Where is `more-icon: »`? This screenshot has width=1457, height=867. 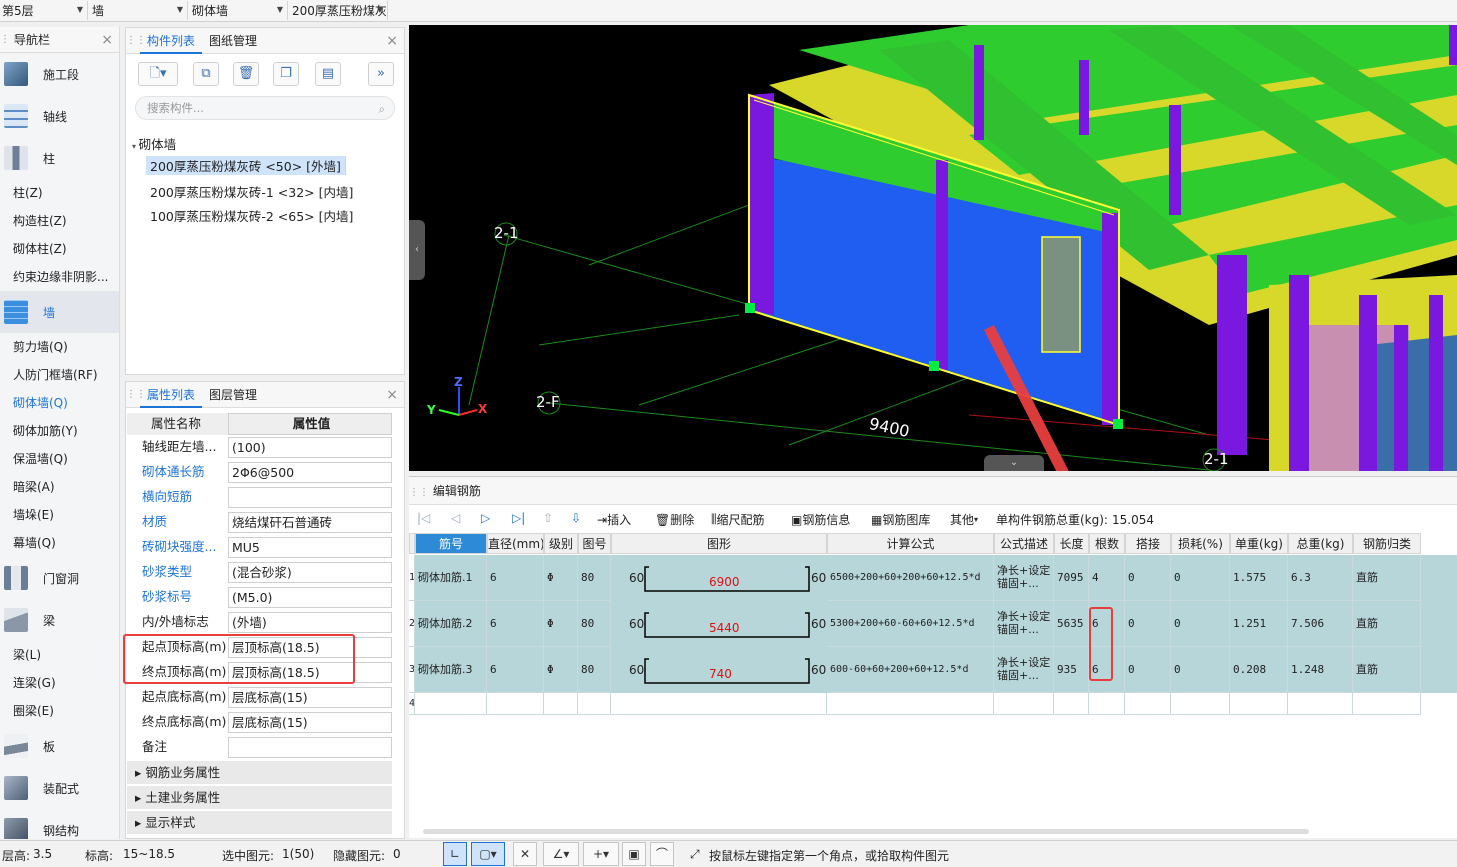 more-icon: » is located at coordinates (381, 74).